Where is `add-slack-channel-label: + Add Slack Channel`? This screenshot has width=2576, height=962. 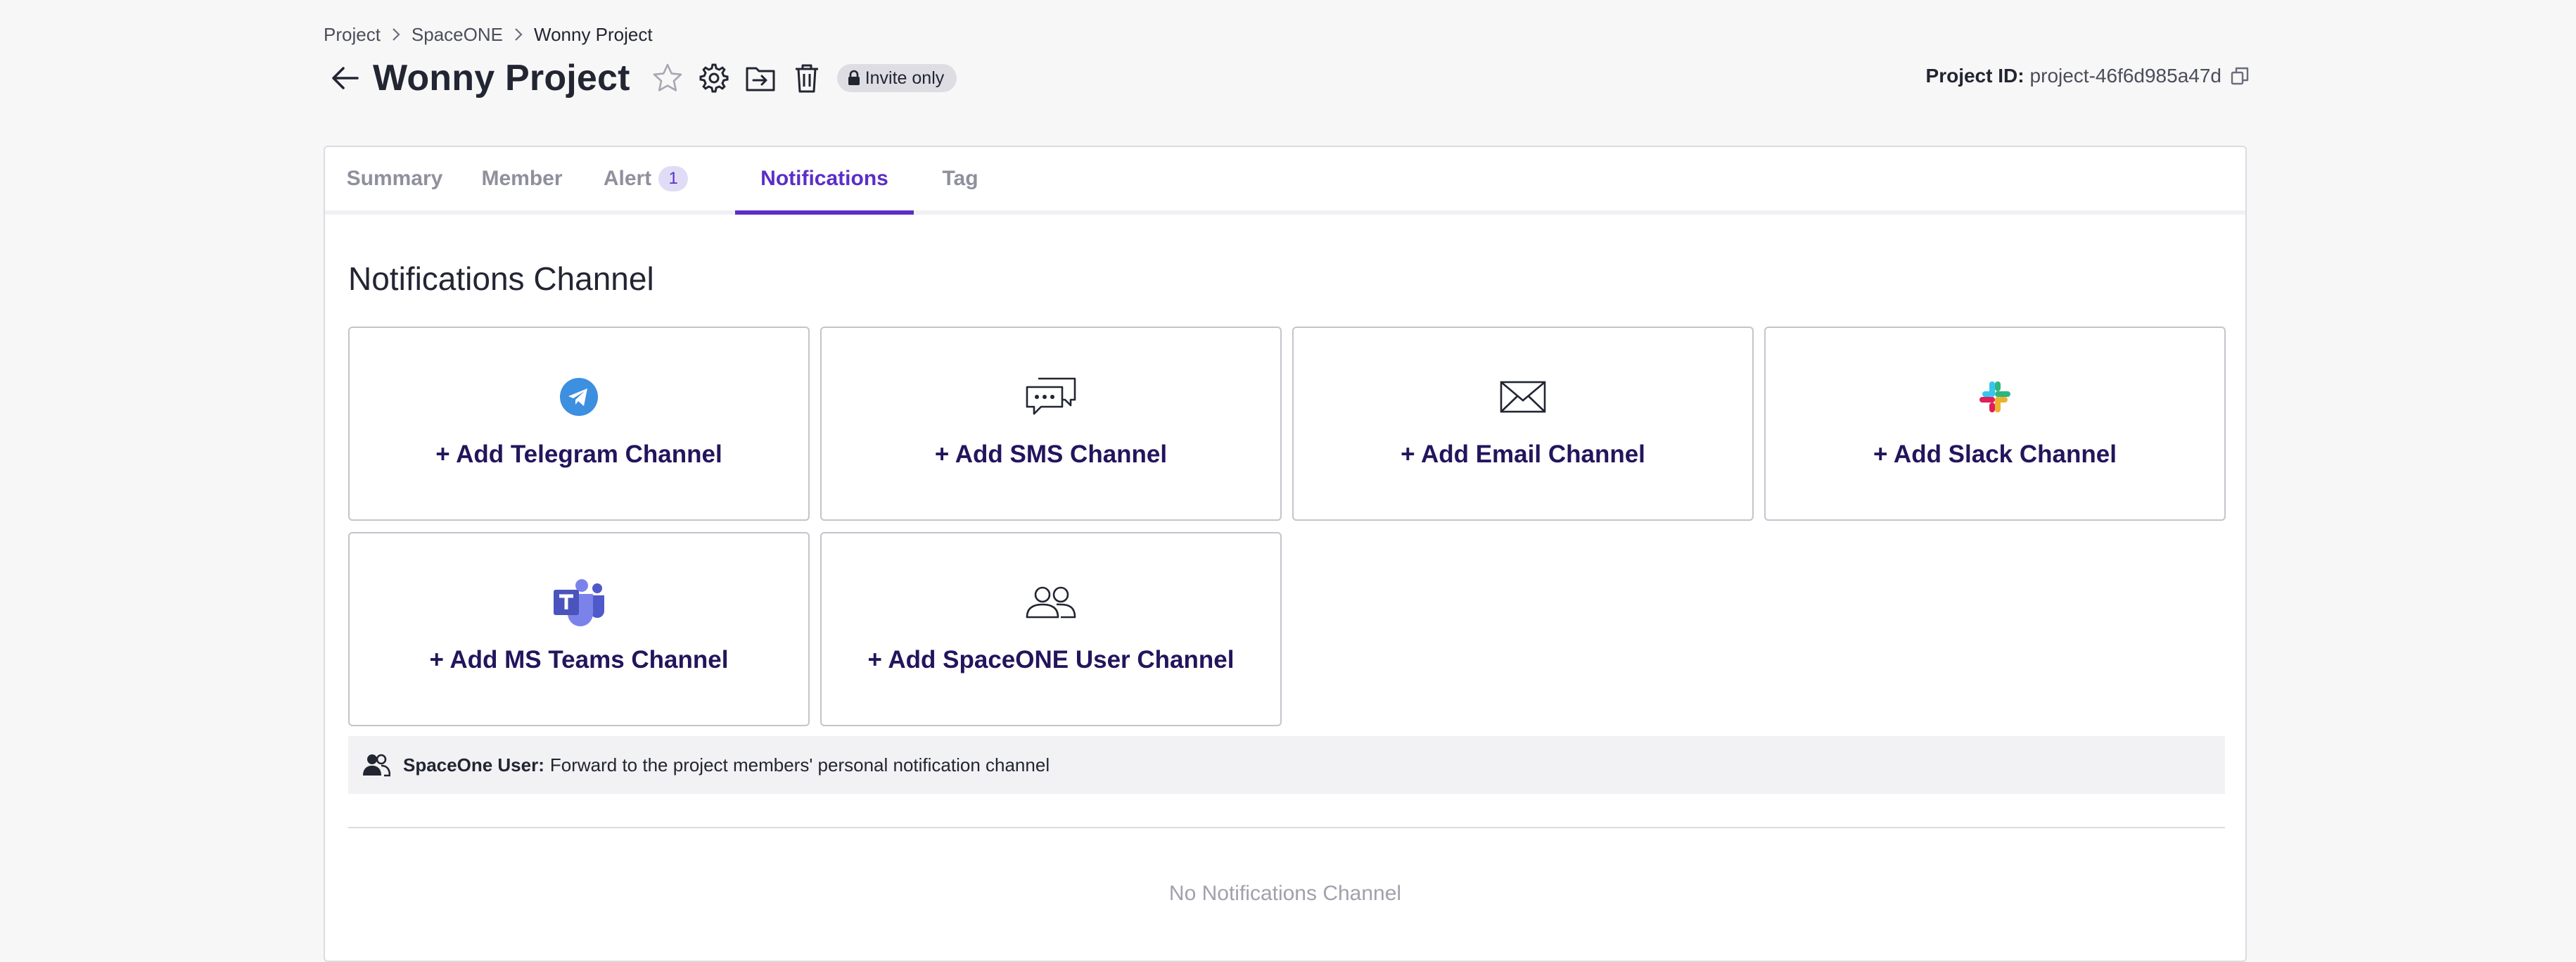
add-slack-channel-label: + Add Slack Channel is located at coordinates (1995, 455).